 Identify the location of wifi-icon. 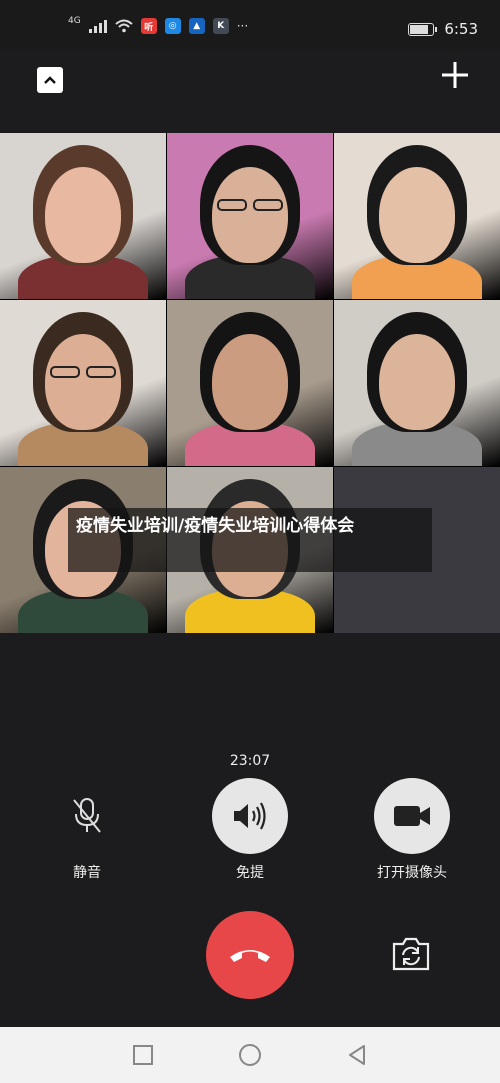
(124, 26).